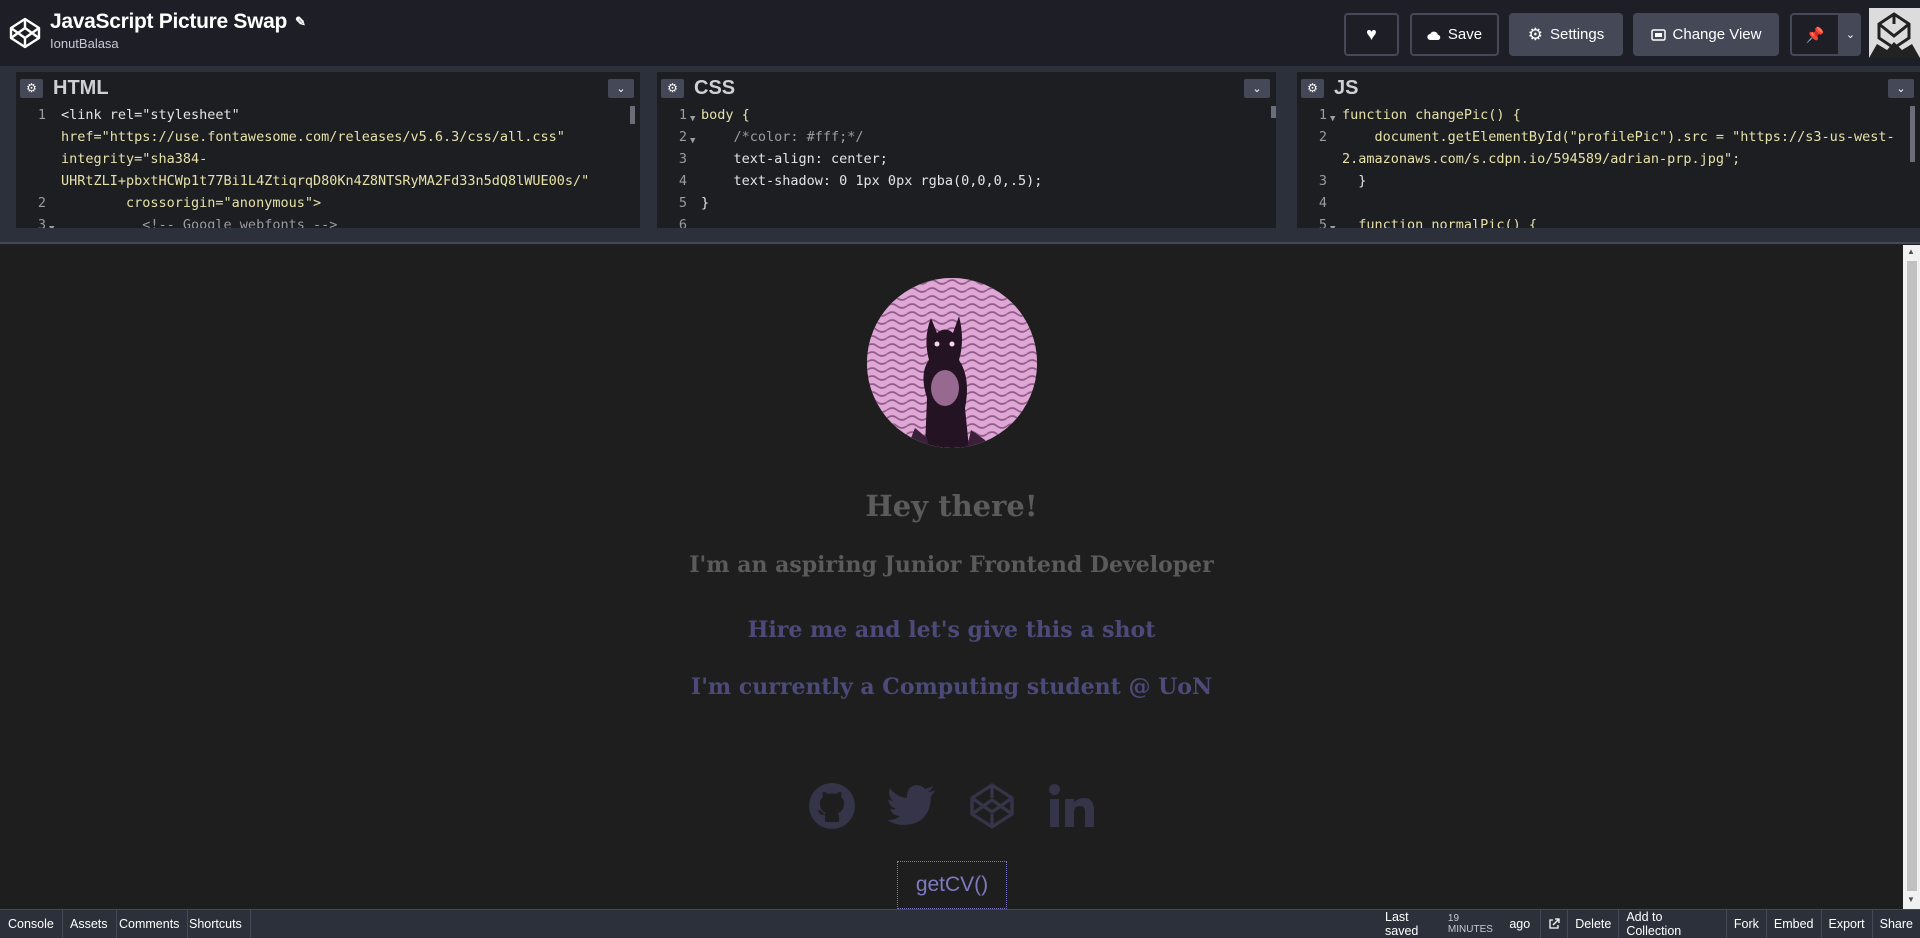  What do you see at coordinates (1434, 35) in the screenshot?
I see `cloud-icon` at bounding box center [1434, 35].